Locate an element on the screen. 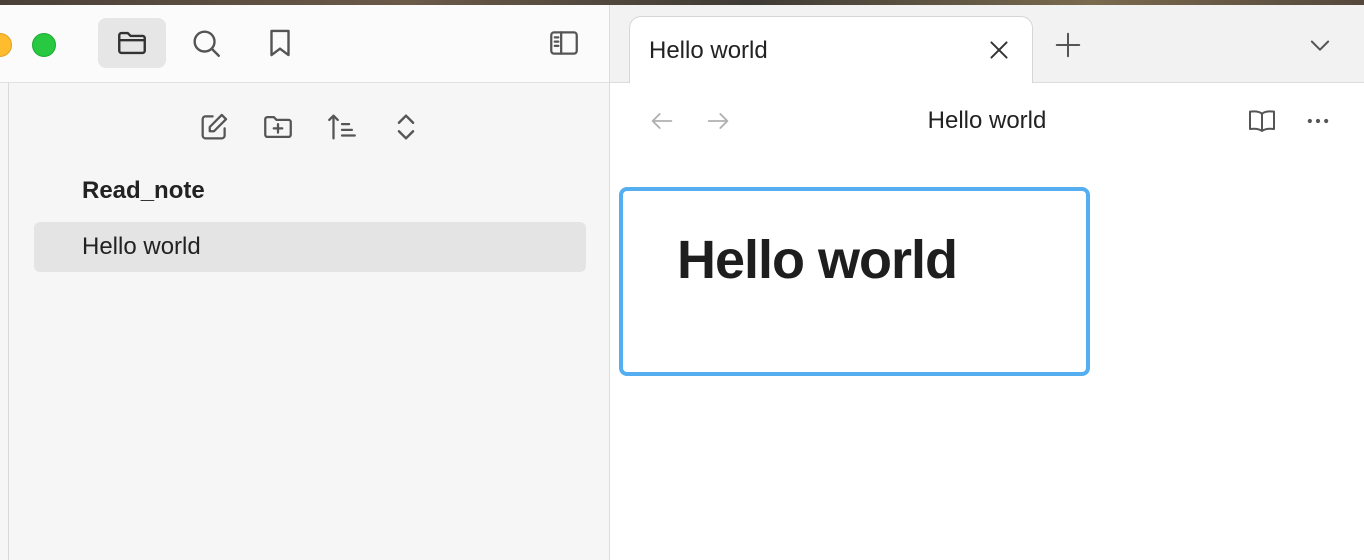 The width and height of the screenshot is (1364, 560). close-tab-button is located at coordinates (999, 50).